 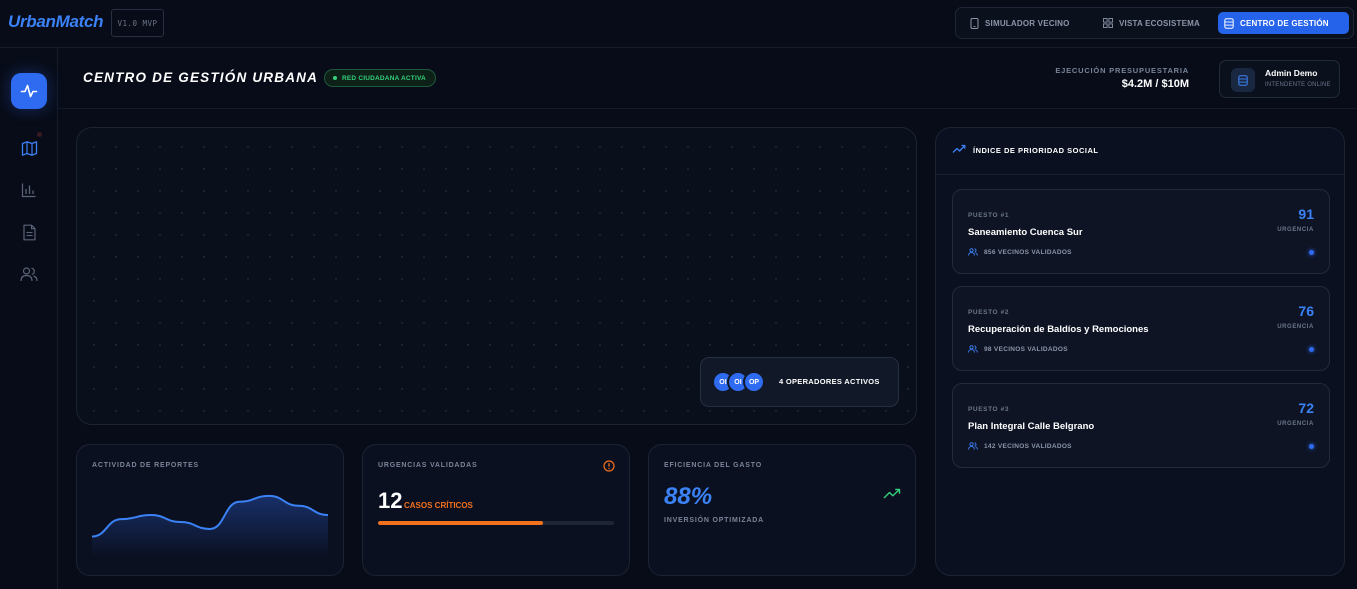 I want to click on status-badge: RED CIUDADANA ACTIVA, so click(x=380, y=78).